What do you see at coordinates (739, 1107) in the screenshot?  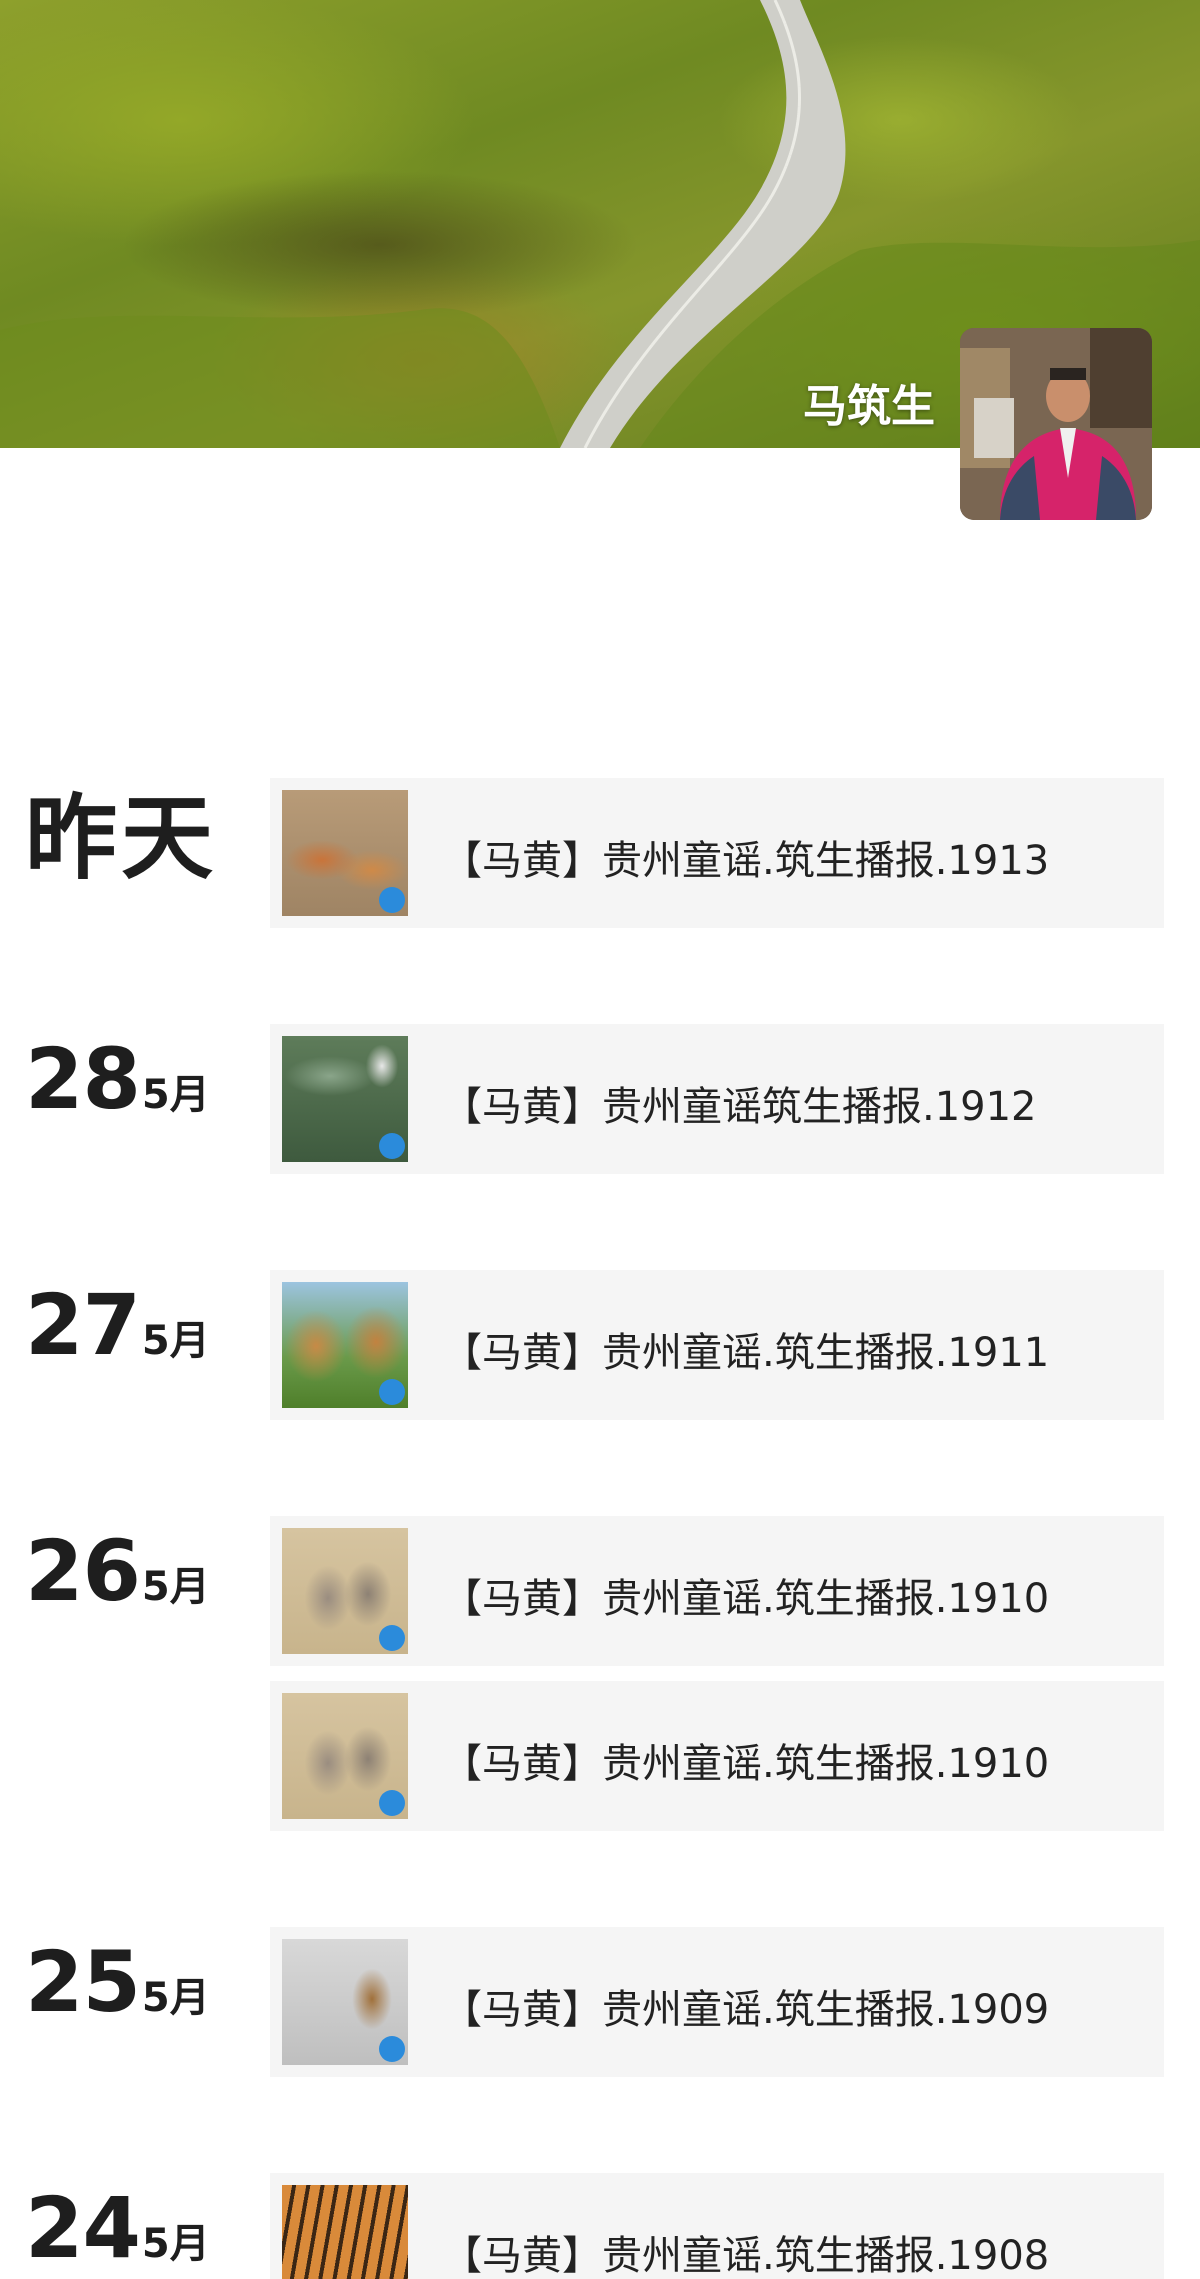 I see `post-title: 【马黄】贵州童谣筑生播报.1912` at bounding box center [739, 1107].